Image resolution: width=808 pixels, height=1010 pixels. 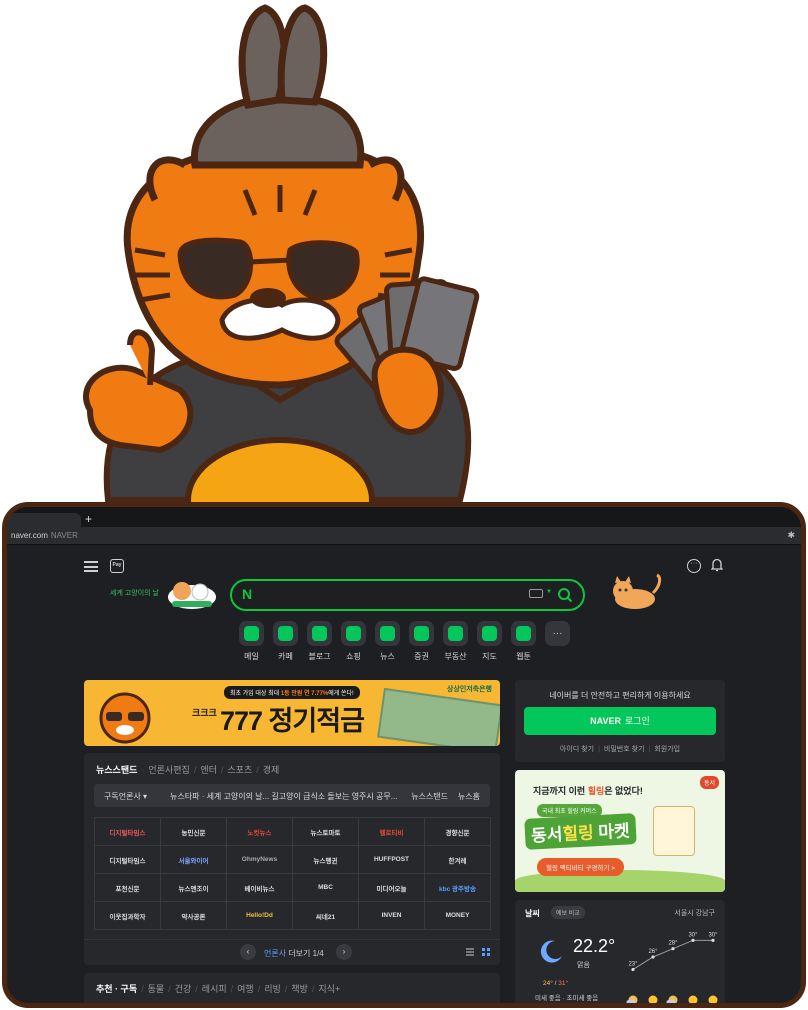 What do you see at coordinates (667, 749) in the screenshot?
I see `signup-link: 회원가입` at bounding box center [667, 749].